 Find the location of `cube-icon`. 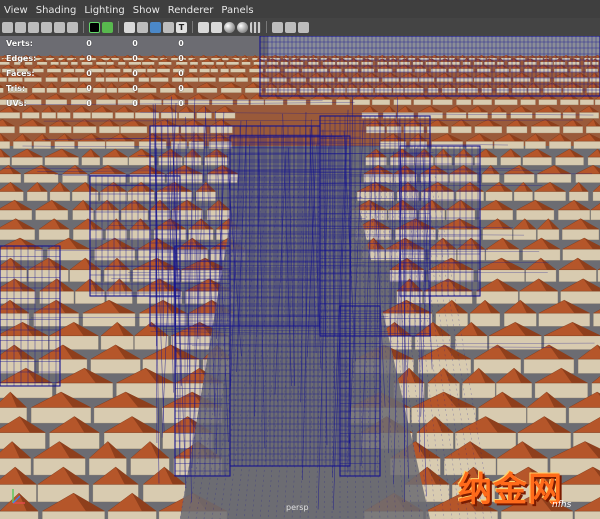

cube-icon is located at coordinates (229, 27).